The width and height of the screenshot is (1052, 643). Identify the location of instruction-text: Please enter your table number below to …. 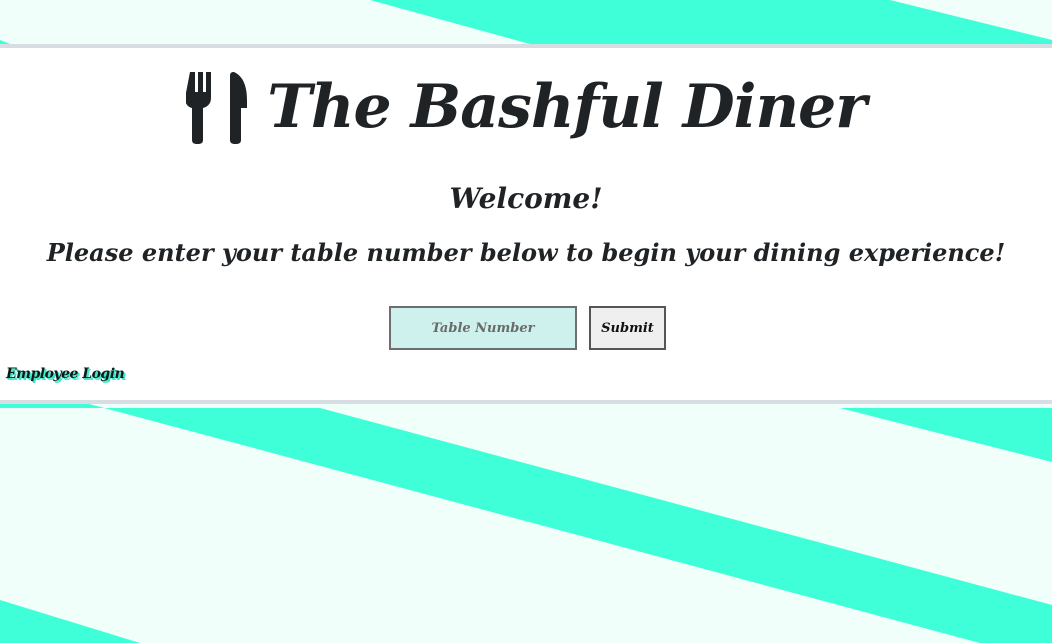
(526, 252).